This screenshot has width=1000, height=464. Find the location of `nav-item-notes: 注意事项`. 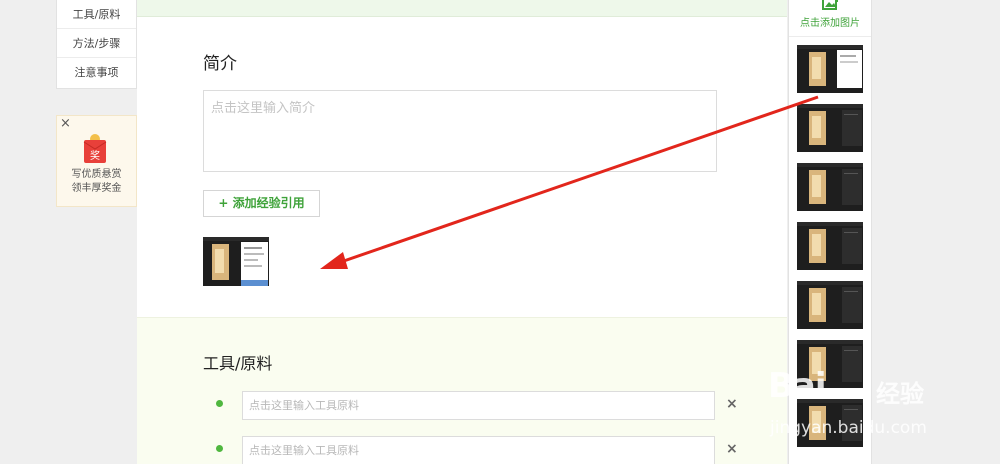

nav-item-notes: 注意事项 is located at coordinates (96, 72).